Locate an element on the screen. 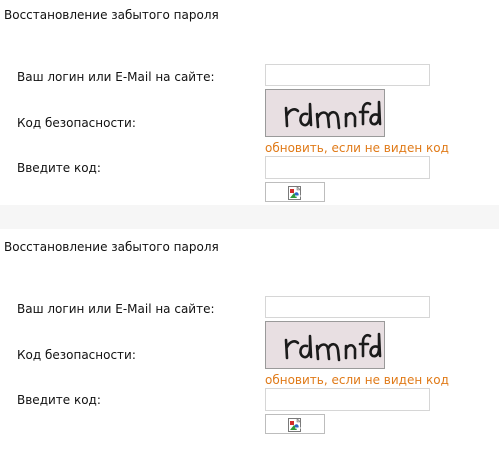 The image size is (499, 464). section-separator is located at coordinates (249, 217).